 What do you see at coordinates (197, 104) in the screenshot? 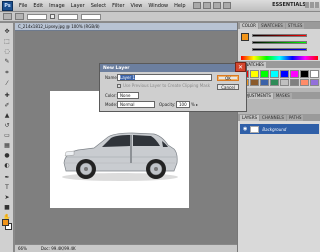
I see `opacity-arrow-icon: ▸` at bounding box center [197, 104].